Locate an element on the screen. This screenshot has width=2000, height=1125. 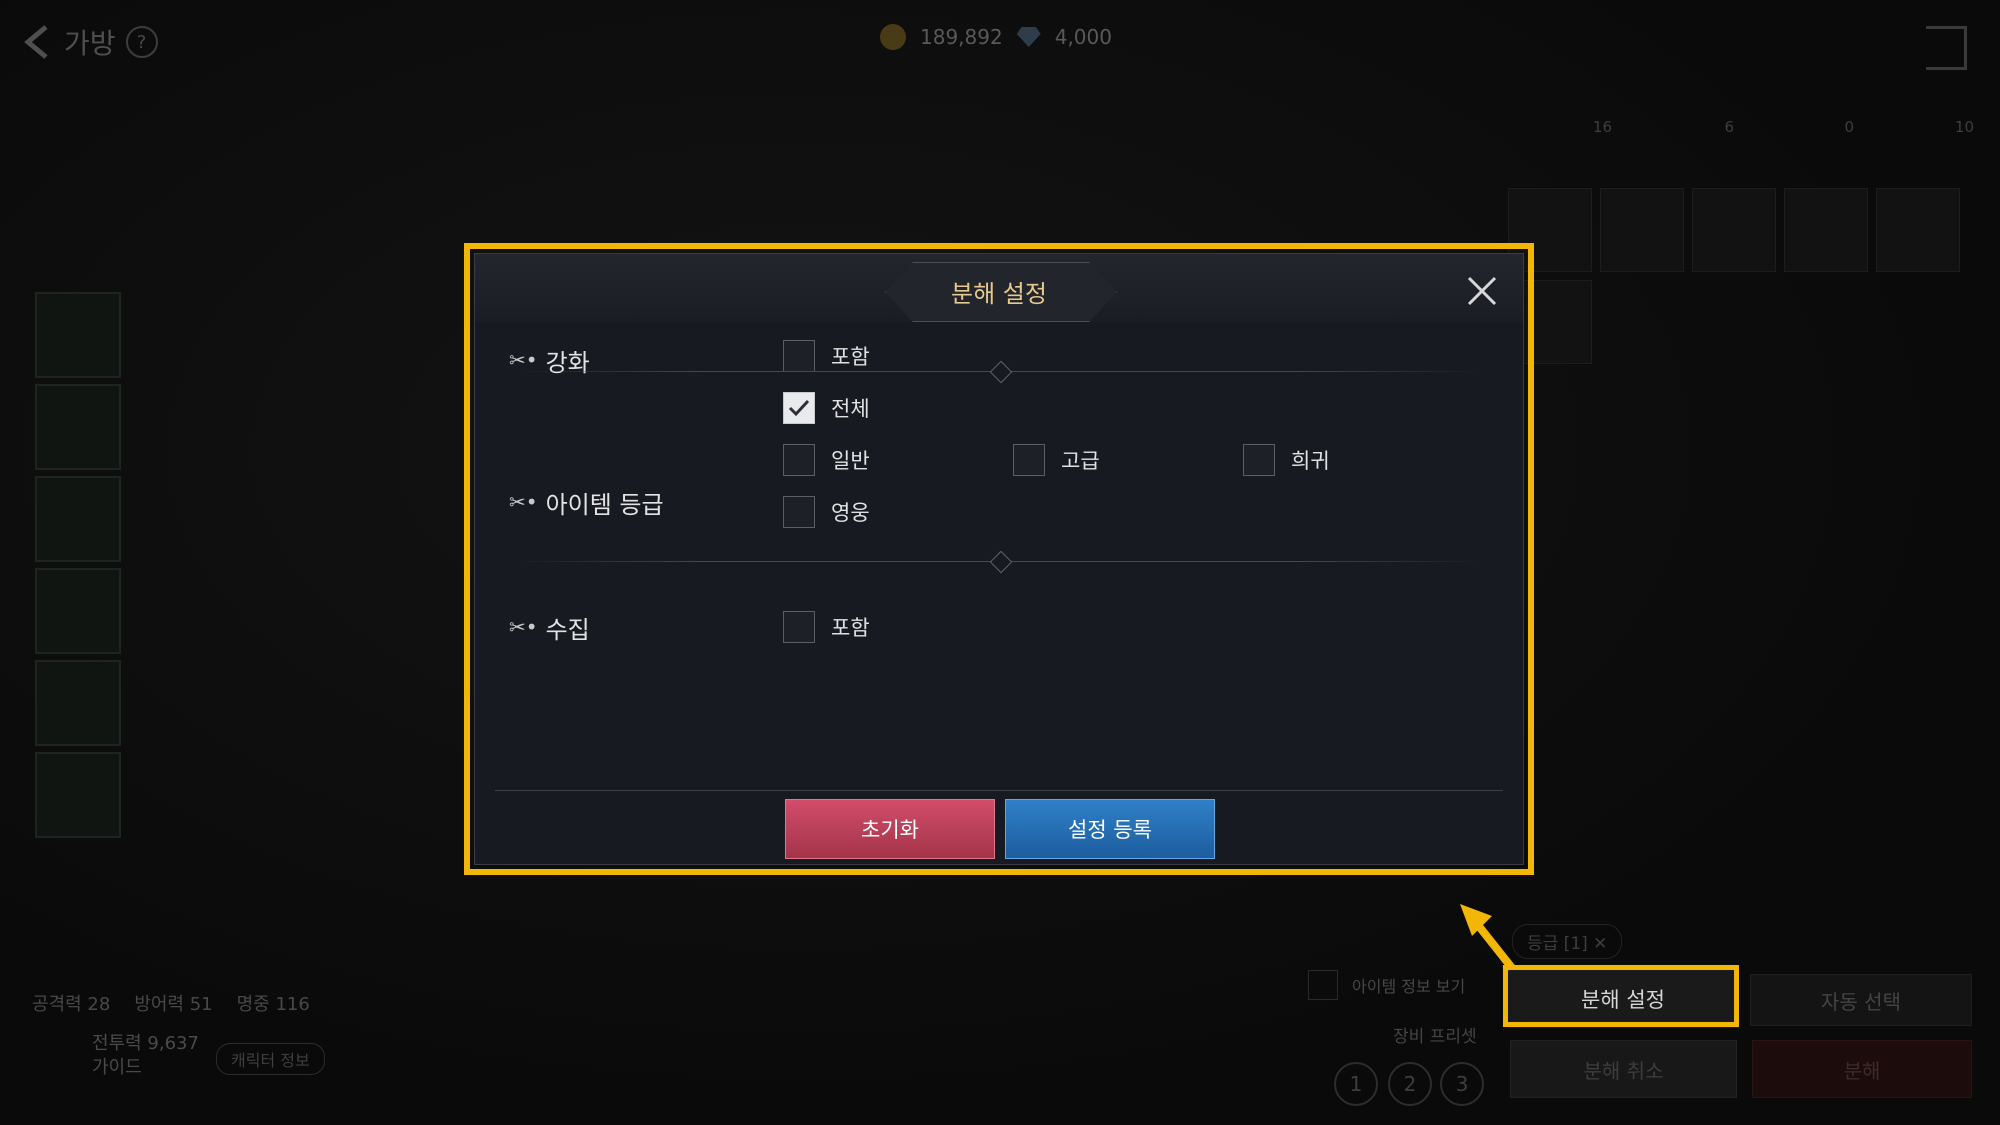
item-info-checkbox is located at coordinates (1323, 985).